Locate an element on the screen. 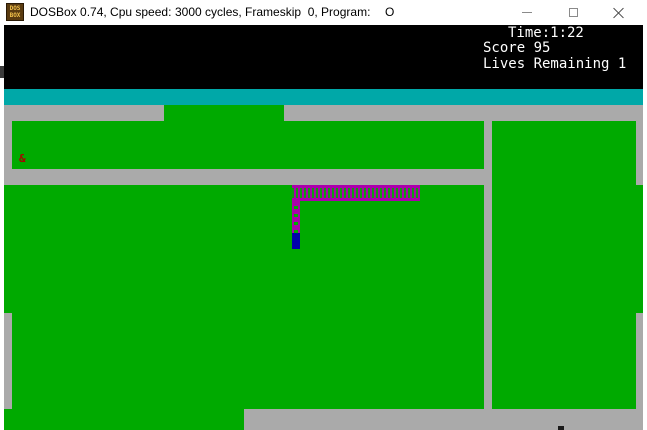  title-app-name: DOSBox 0.74, Cpu speed: is located at coordinates (101, 12).